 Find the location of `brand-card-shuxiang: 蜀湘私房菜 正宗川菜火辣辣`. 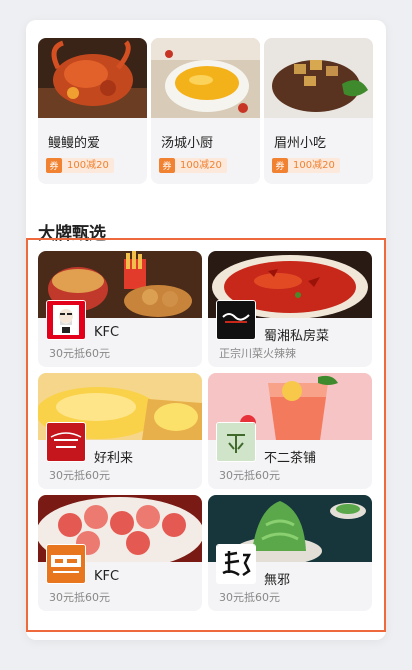

brand-card-shuxiang: 蜀湘私房菜 正宗川菜火辣辣 is located at coordinates (290, 309).